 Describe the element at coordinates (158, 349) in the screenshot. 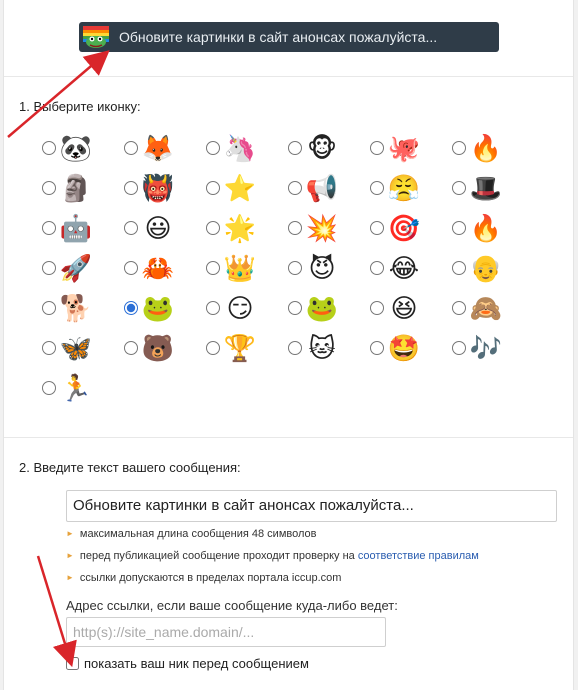

I see `bear-icon: 🐻` at that location.